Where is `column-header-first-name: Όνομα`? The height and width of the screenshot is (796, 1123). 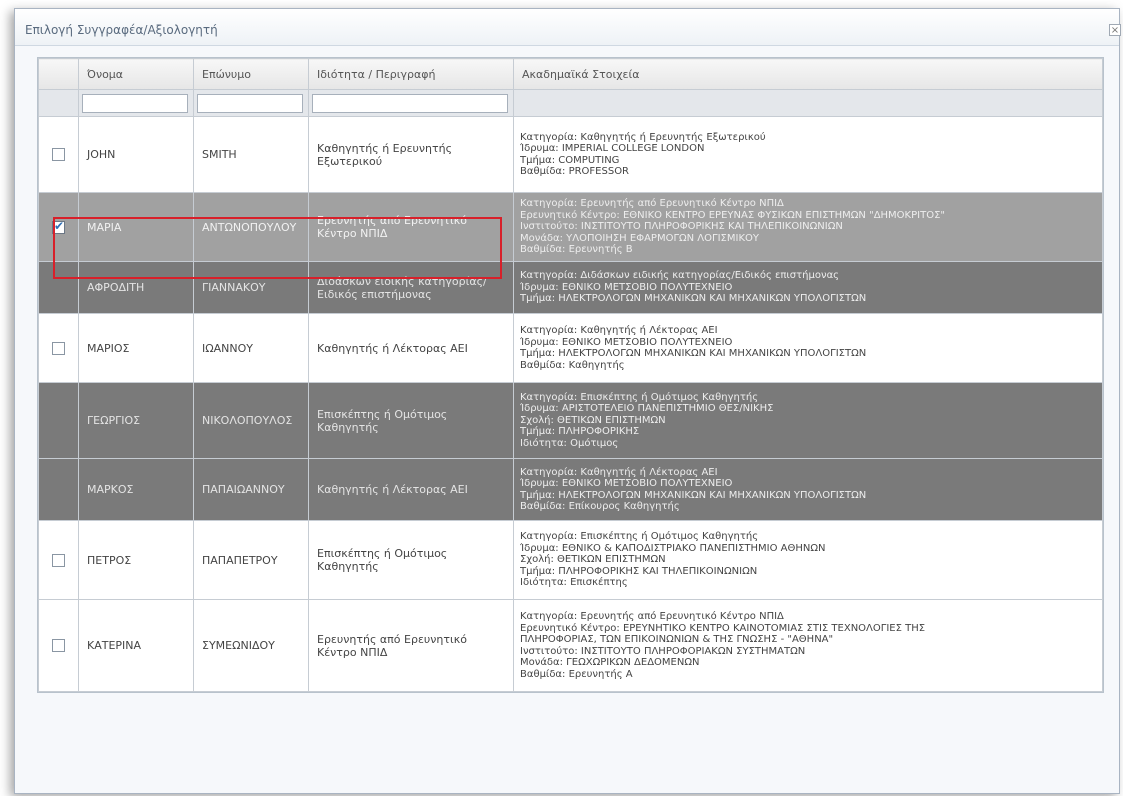
column-header-first-name: Όνομα is located at coordinates (136, 74).